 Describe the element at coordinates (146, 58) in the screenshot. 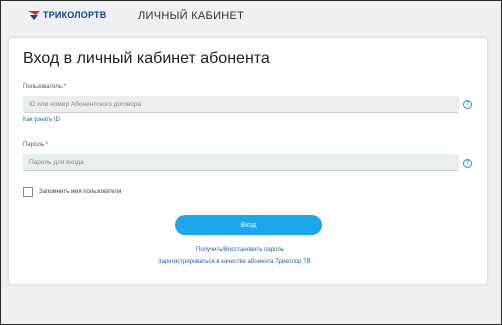

I see `login-title: Вход в личный кабинет абонента` at that location.